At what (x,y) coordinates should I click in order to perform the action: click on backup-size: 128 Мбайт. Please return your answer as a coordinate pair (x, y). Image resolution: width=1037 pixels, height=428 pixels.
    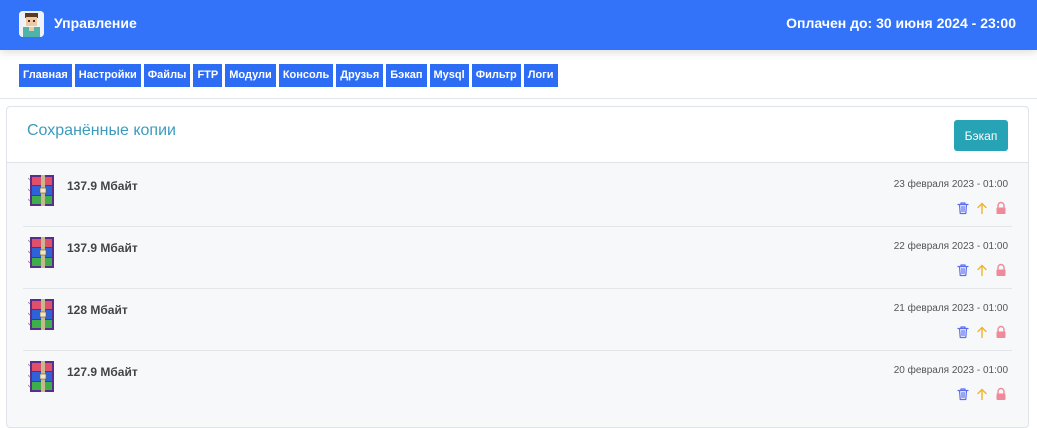
    Looking at the image, I should click on (97, 310).